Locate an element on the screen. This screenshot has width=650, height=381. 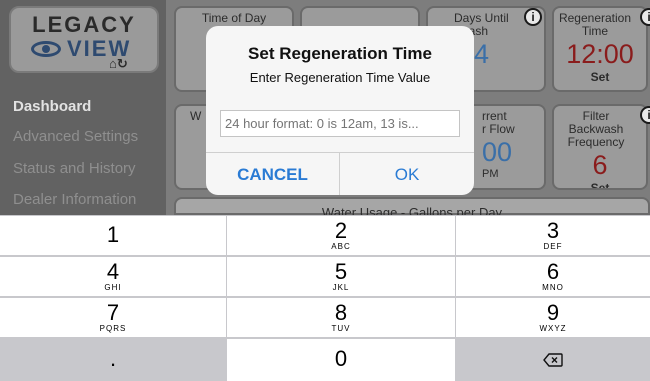
tile-value: 6 is located at coordinates (600, 165).